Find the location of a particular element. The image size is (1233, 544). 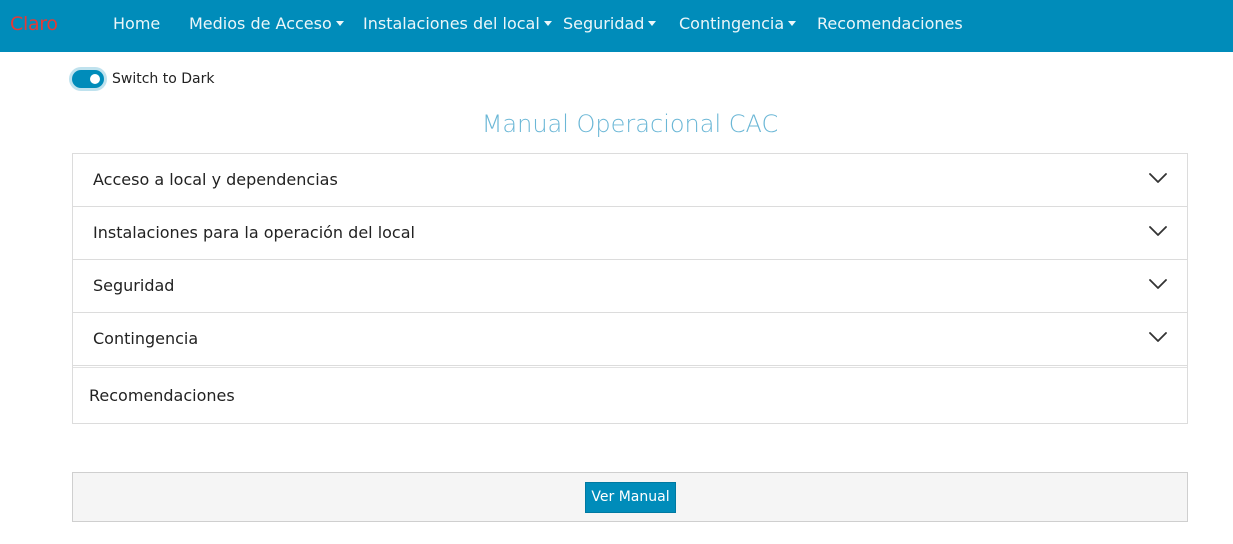

nav-home-label: Home is located at coordinates (137, 23).